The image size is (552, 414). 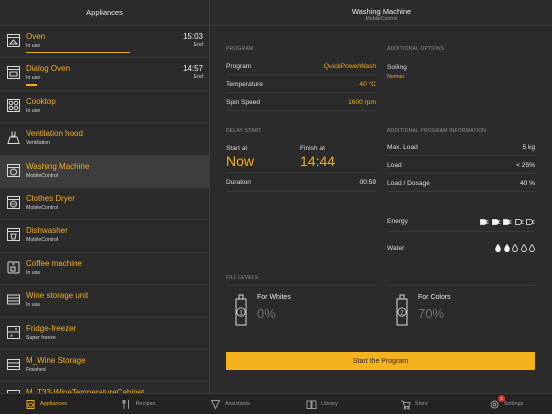 What do you see at coordinates (46, 404) in the screenshot?
I see `tab-appliances: Appliances` at bounding box center [46, 404].